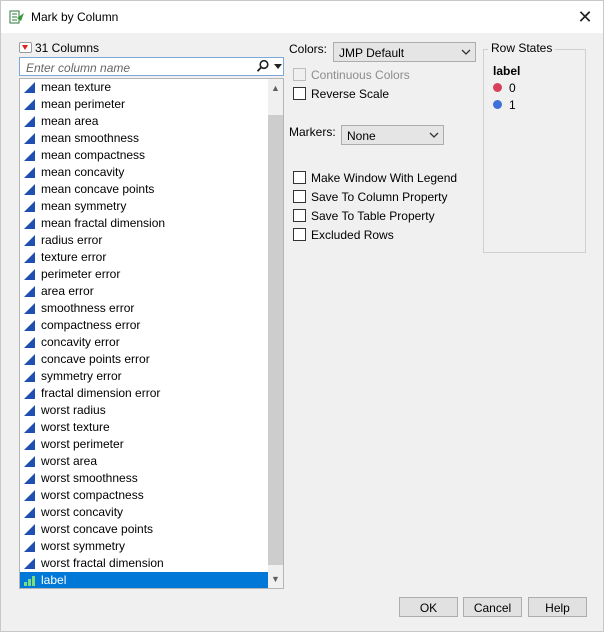 Image resolution: width=604 pixels, height=632 pixels. I want to click on make-window-with-legend-label: Make Window With Legend, so click(384, 178).